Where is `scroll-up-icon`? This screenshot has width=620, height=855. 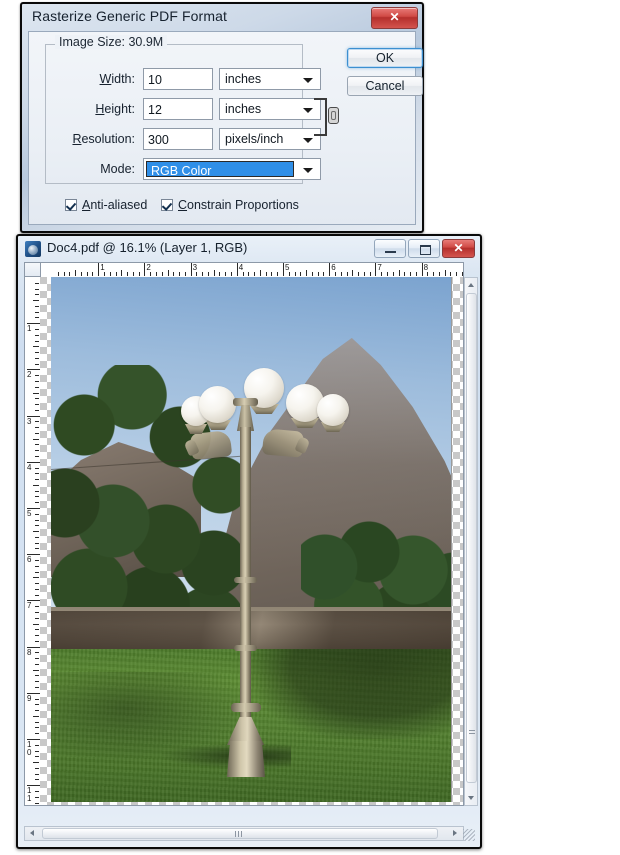 scroll-up-icon is located at coordinates (471, 284).